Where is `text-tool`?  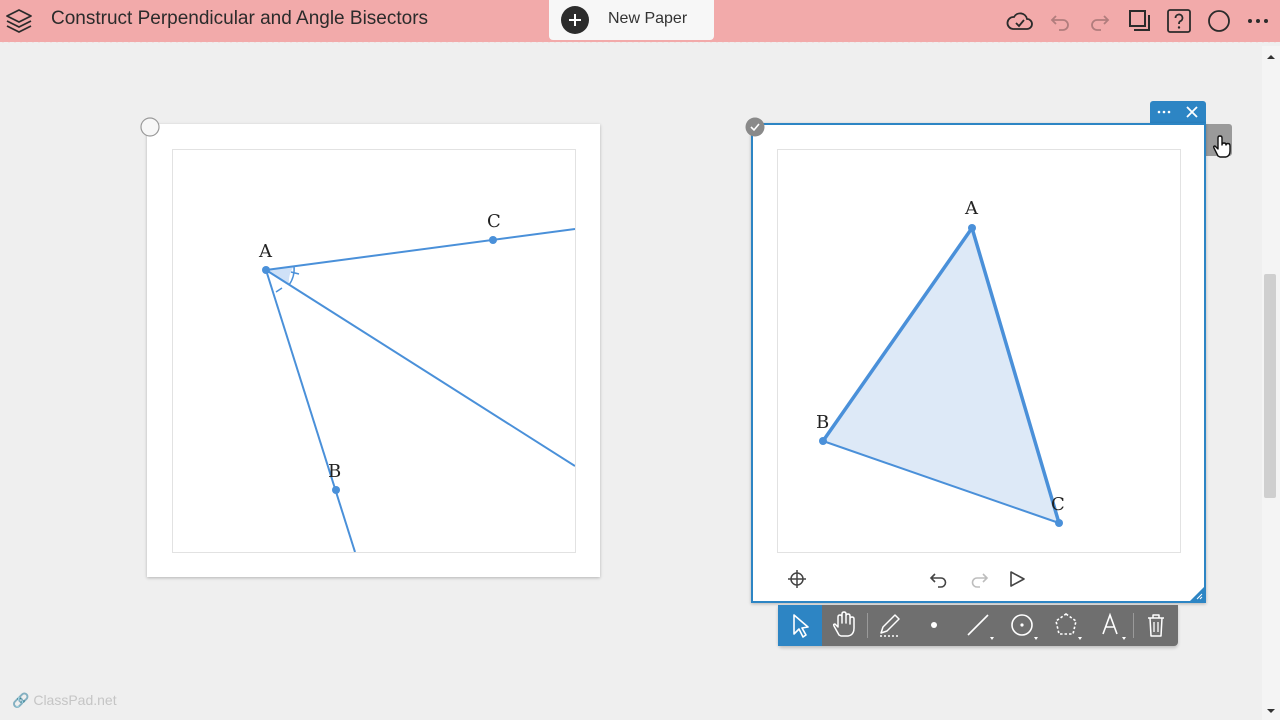 text-tool is located at coordinates (1110, 625).